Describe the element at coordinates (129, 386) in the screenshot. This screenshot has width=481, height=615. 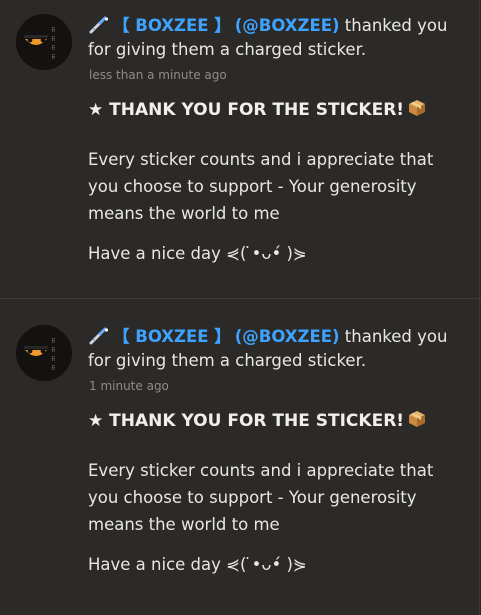
I see `timestamp: 1 minute ago` at that location.